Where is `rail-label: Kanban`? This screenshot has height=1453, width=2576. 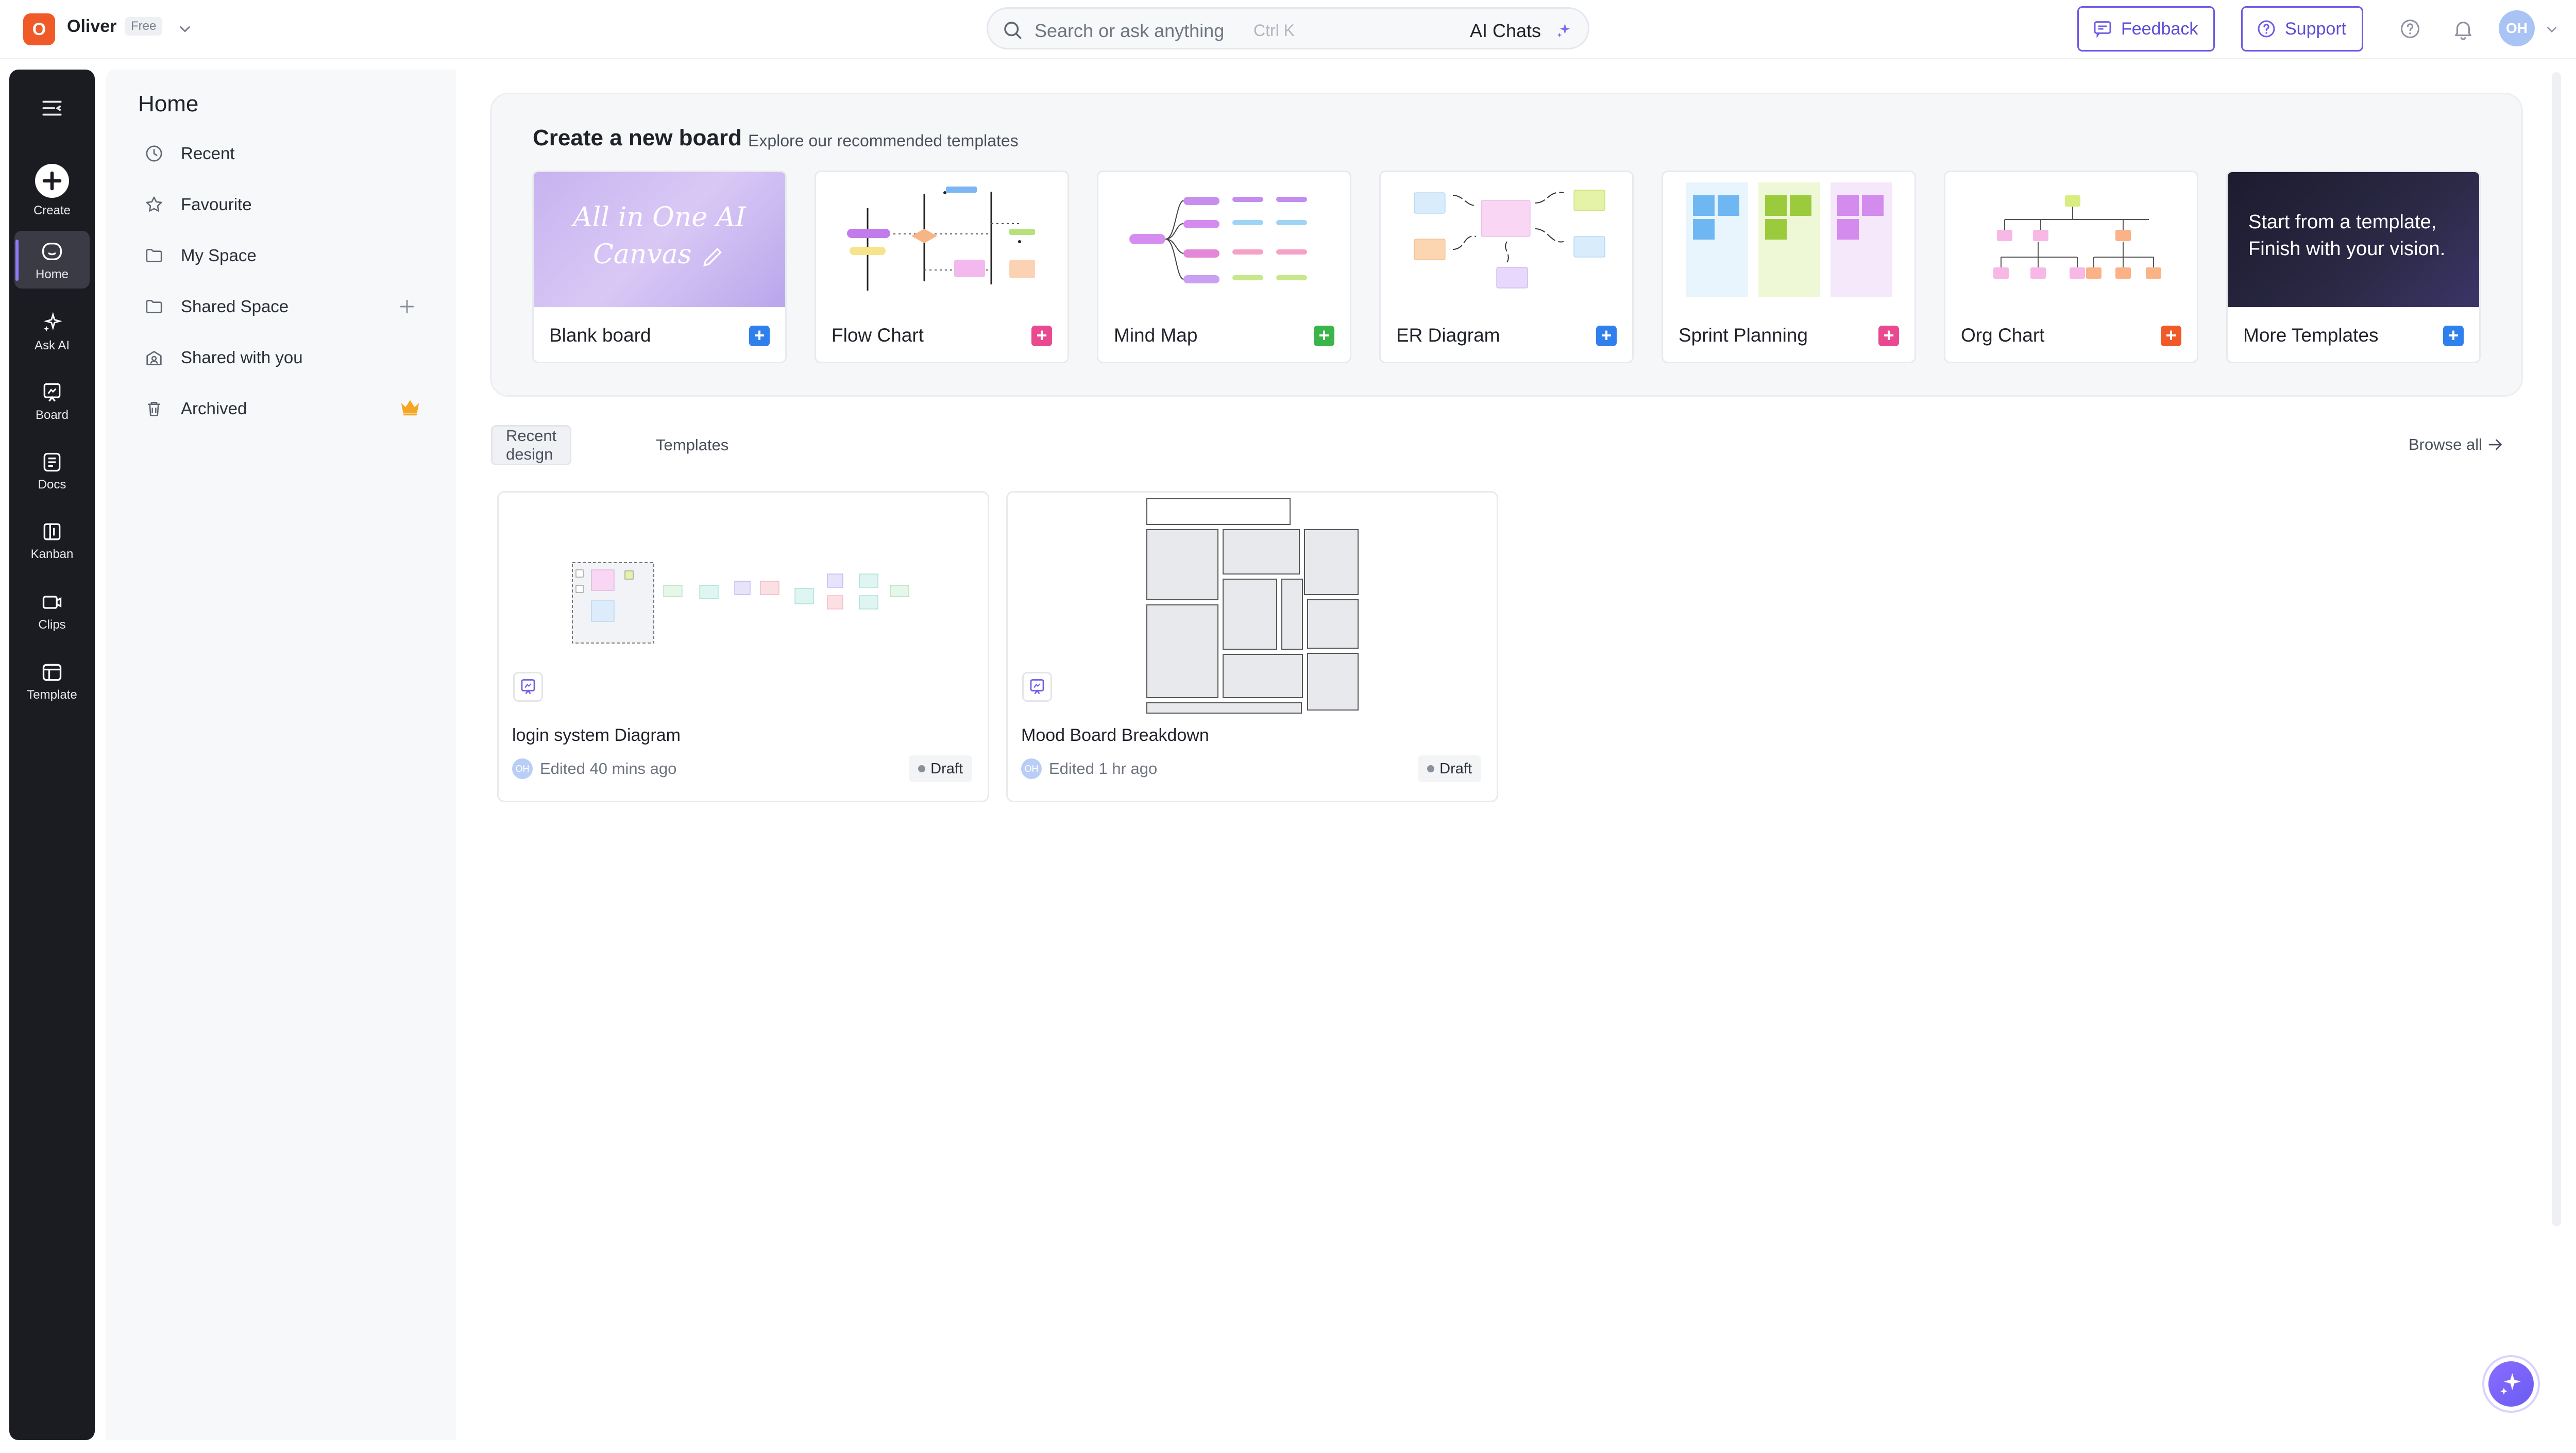 rail-label: Kanban is located at coordinates (52, 554).